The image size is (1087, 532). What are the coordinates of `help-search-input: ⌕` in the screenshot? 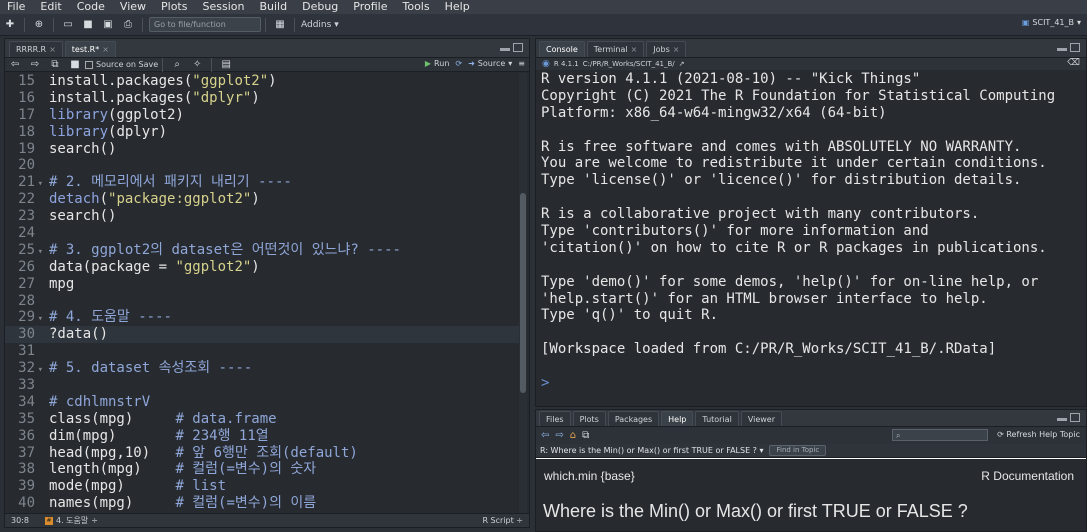 It's located at (940, 435).